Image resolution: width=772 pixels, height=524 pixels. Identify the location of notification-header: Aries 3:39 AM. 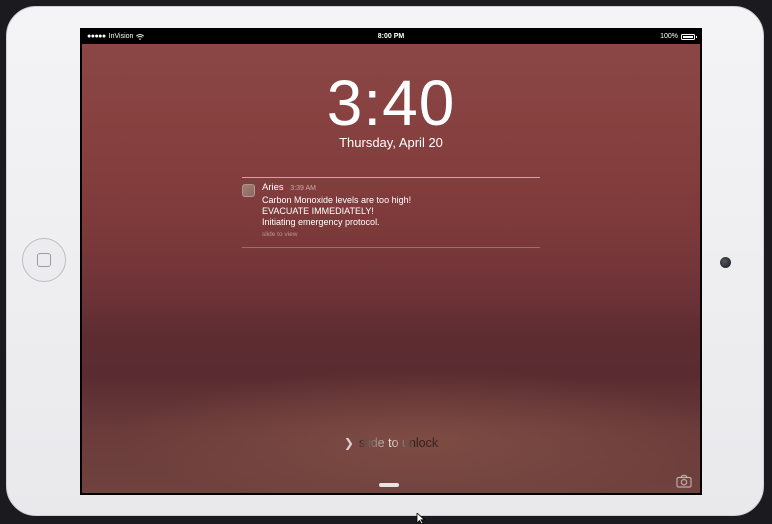
(336, 188).